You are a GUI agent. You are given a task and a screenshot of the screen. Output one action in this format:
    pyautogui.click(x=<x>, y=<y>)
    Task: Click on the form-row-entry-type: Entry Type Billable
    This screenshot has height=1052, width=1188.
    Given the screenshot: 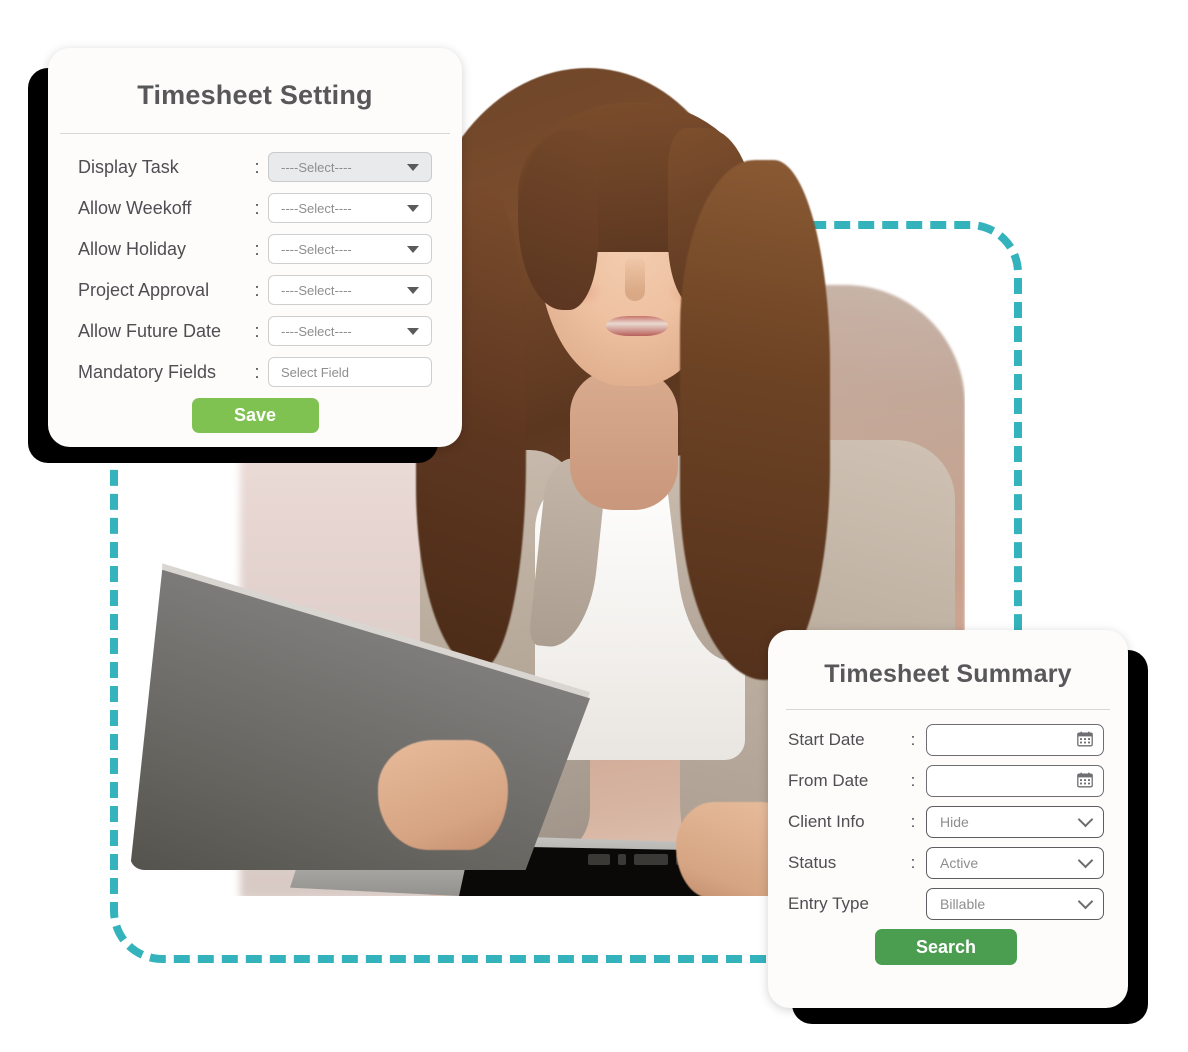 What is the action you would take?
    pyautogui.click(x=946, y=904)
    